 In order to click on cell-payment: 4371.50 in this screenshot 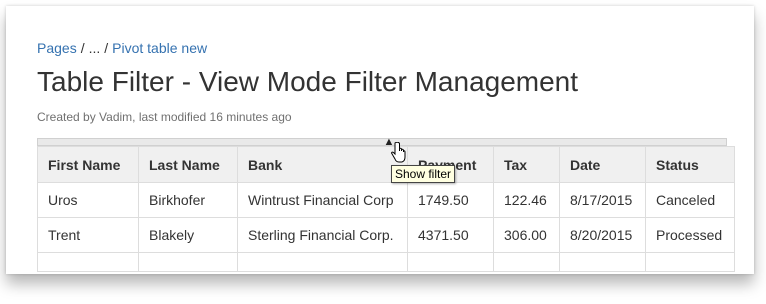, I will do `click(450, 235)`.